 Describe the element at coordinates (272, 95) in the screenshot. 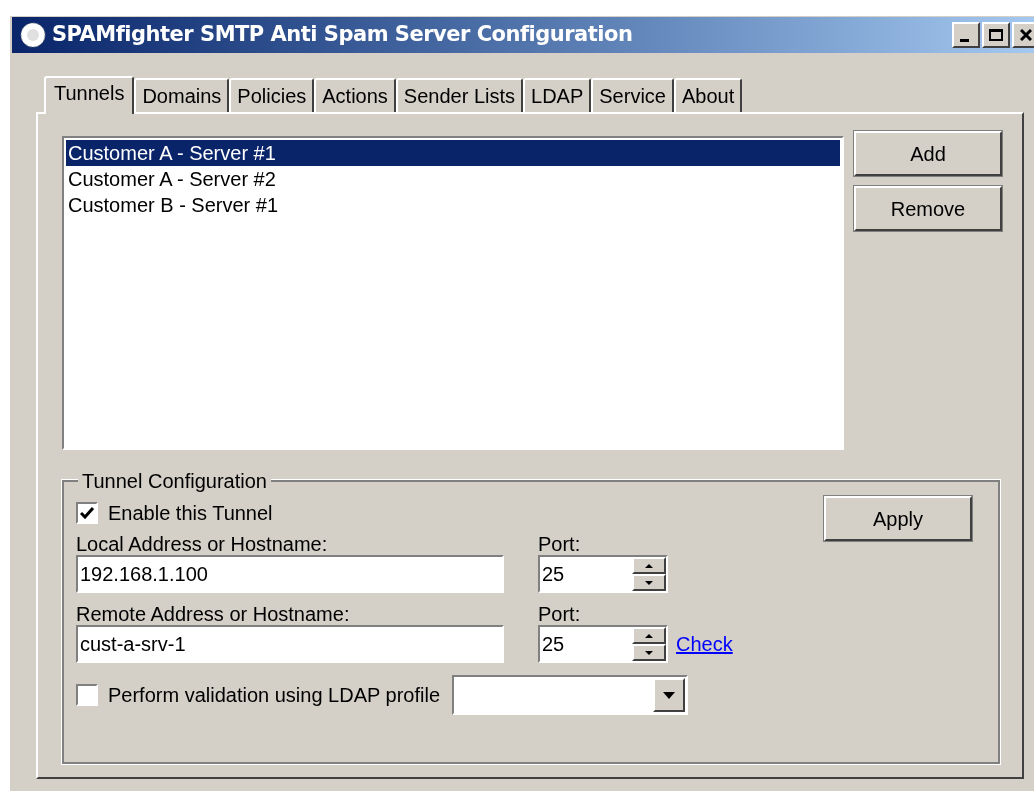

I see `tab: Policies` at that location.